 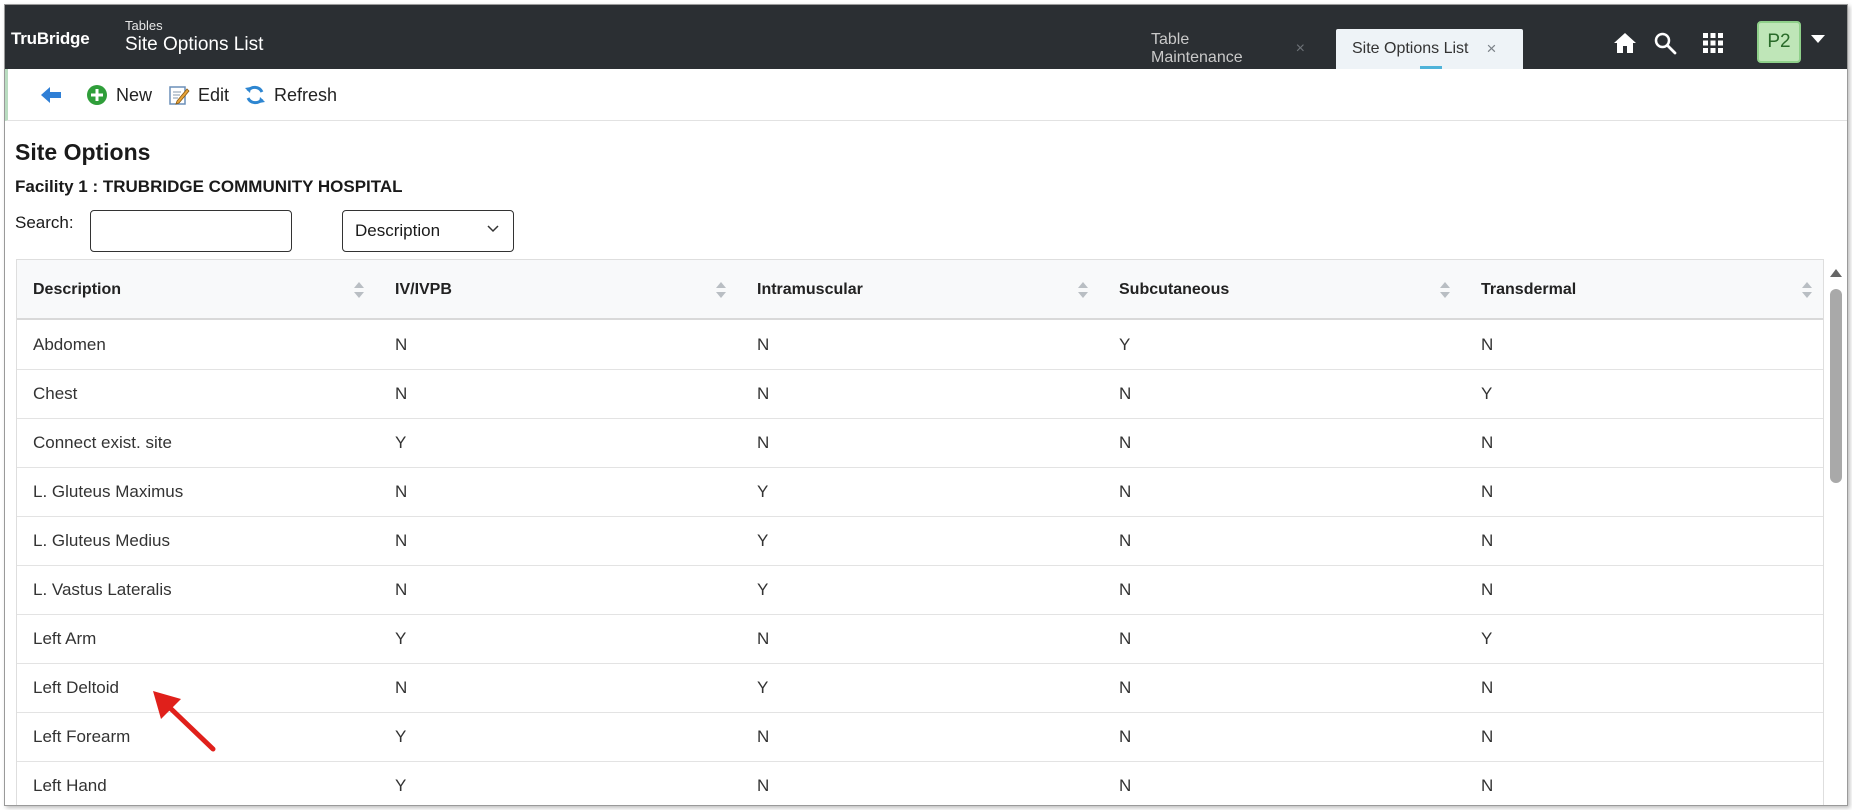 I want to click on home-icon, so click(x=1625, y=43).